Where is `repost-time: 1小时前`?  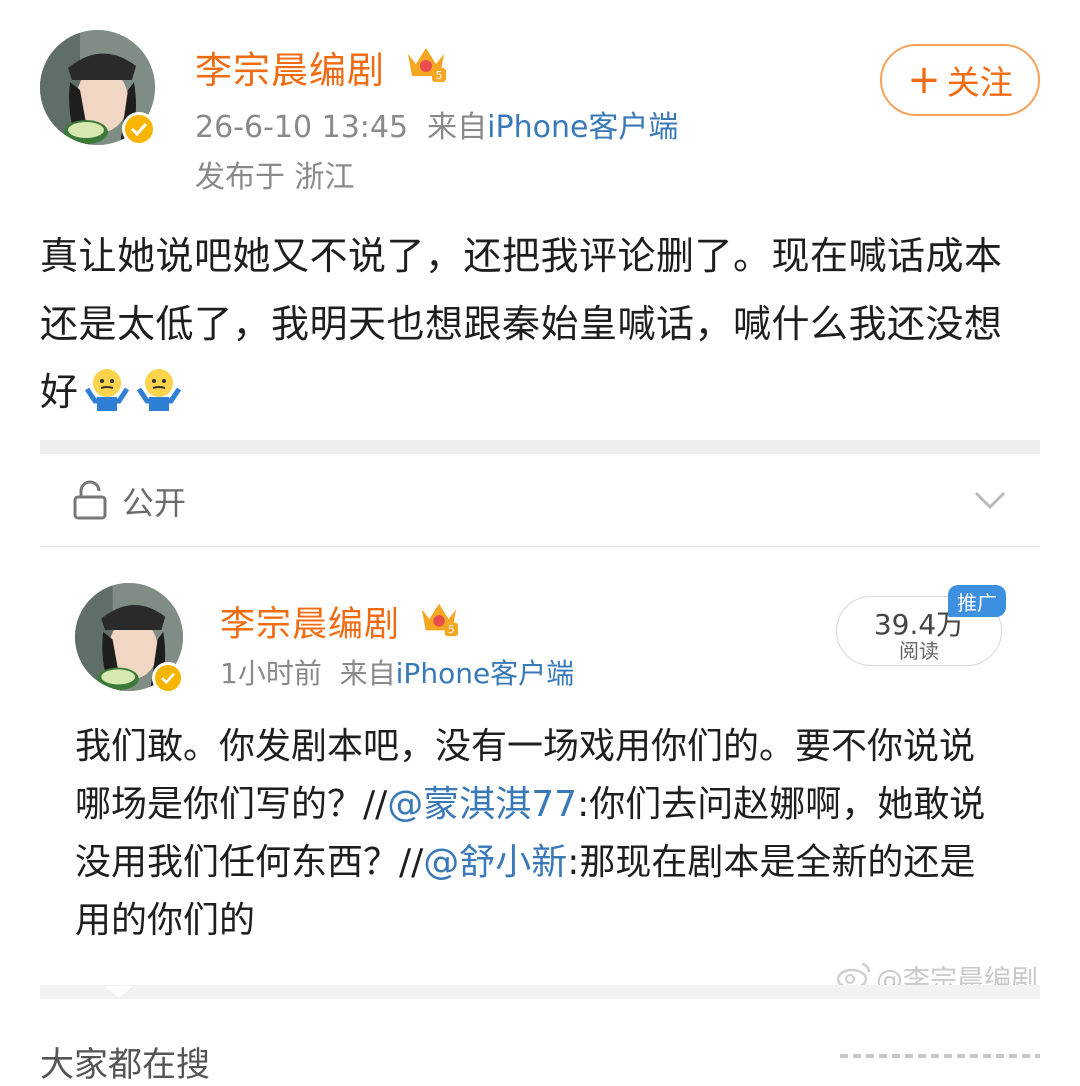 repost-time: 1小时前 is located at coordinates (271, 673).